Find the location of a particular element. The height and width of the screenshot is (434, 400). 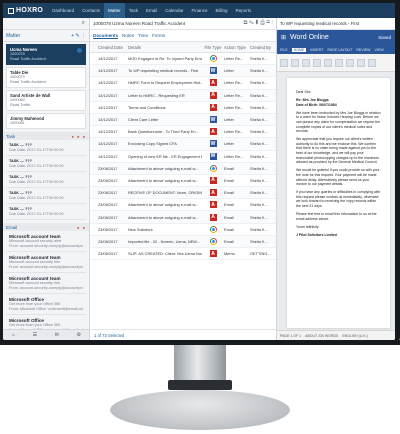

search-icon: ⌕ is located at coordinates (83, 23).